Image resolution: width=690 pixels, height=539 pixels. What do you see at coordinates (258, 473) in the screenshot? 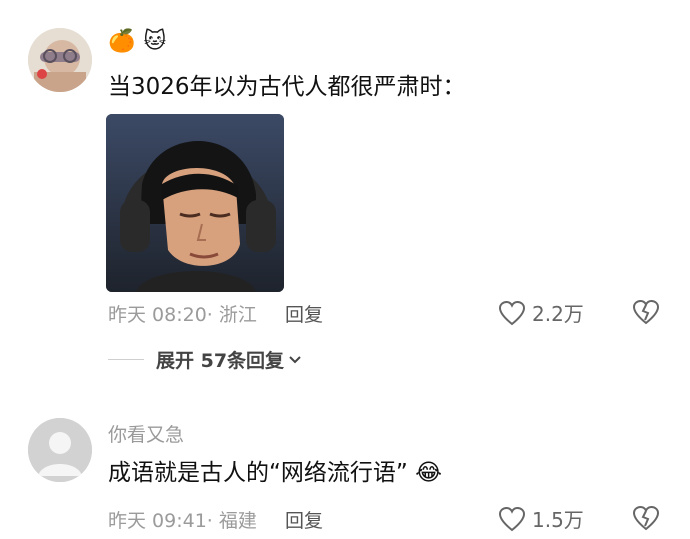
I see `comment-text-body: 成语就是古人的“网络流行语”` at bounding box center [258, 473].